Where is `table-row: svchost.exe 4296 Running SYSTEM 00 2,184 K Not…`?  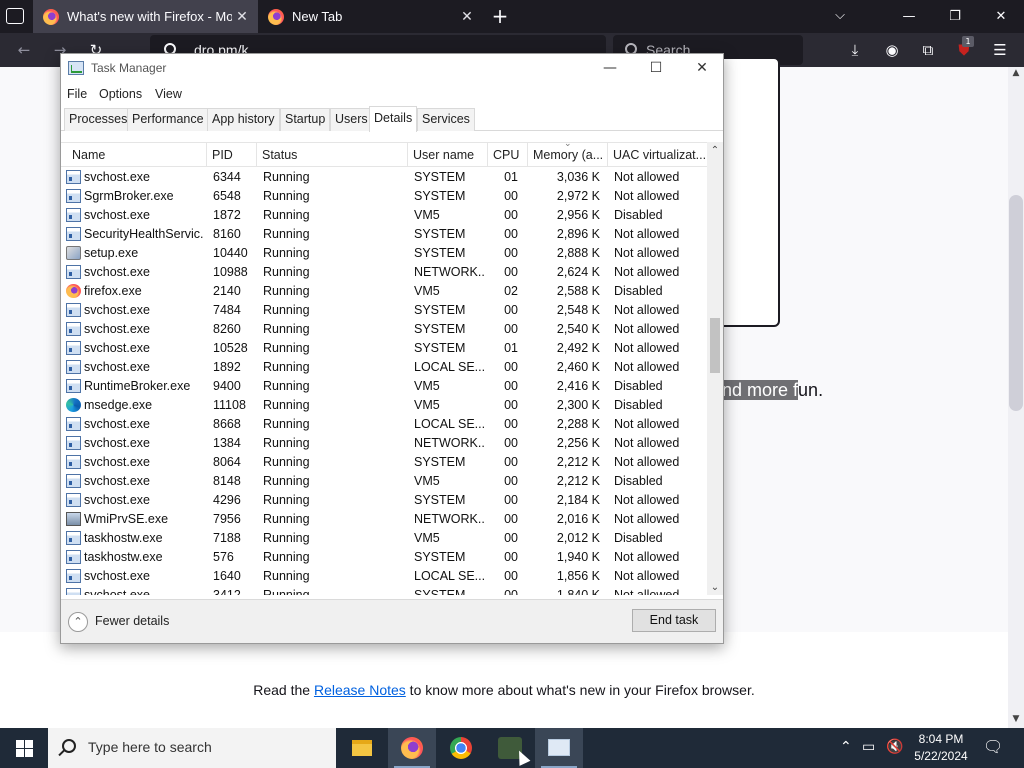
table-row: svchost.exe 4296 Running SYSTEM 00 2,184 K Not… is located at coordinates (384, 500).